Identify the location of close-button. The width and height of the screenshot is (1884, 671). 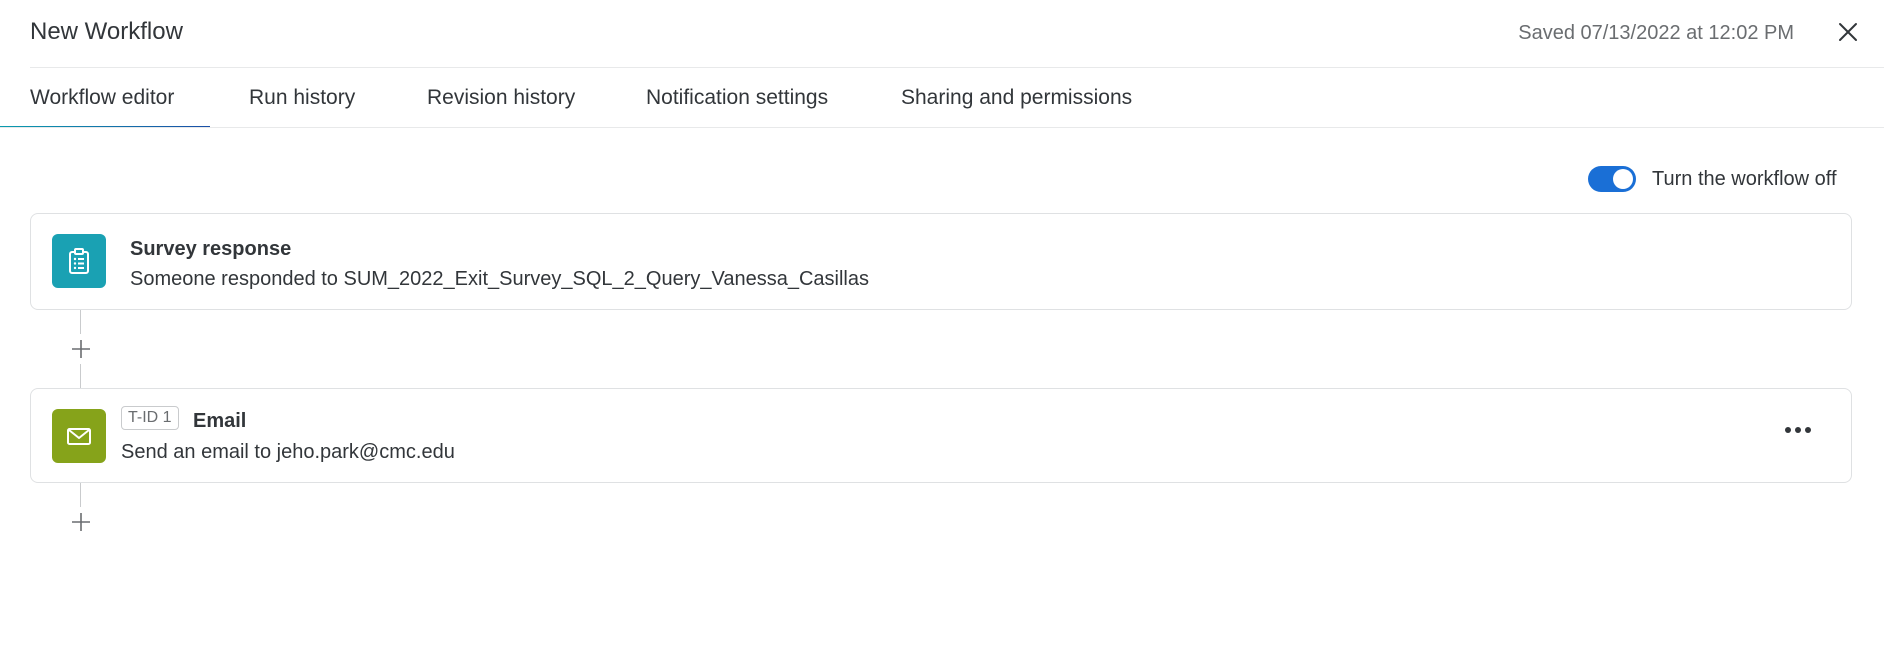
(1848, 32).